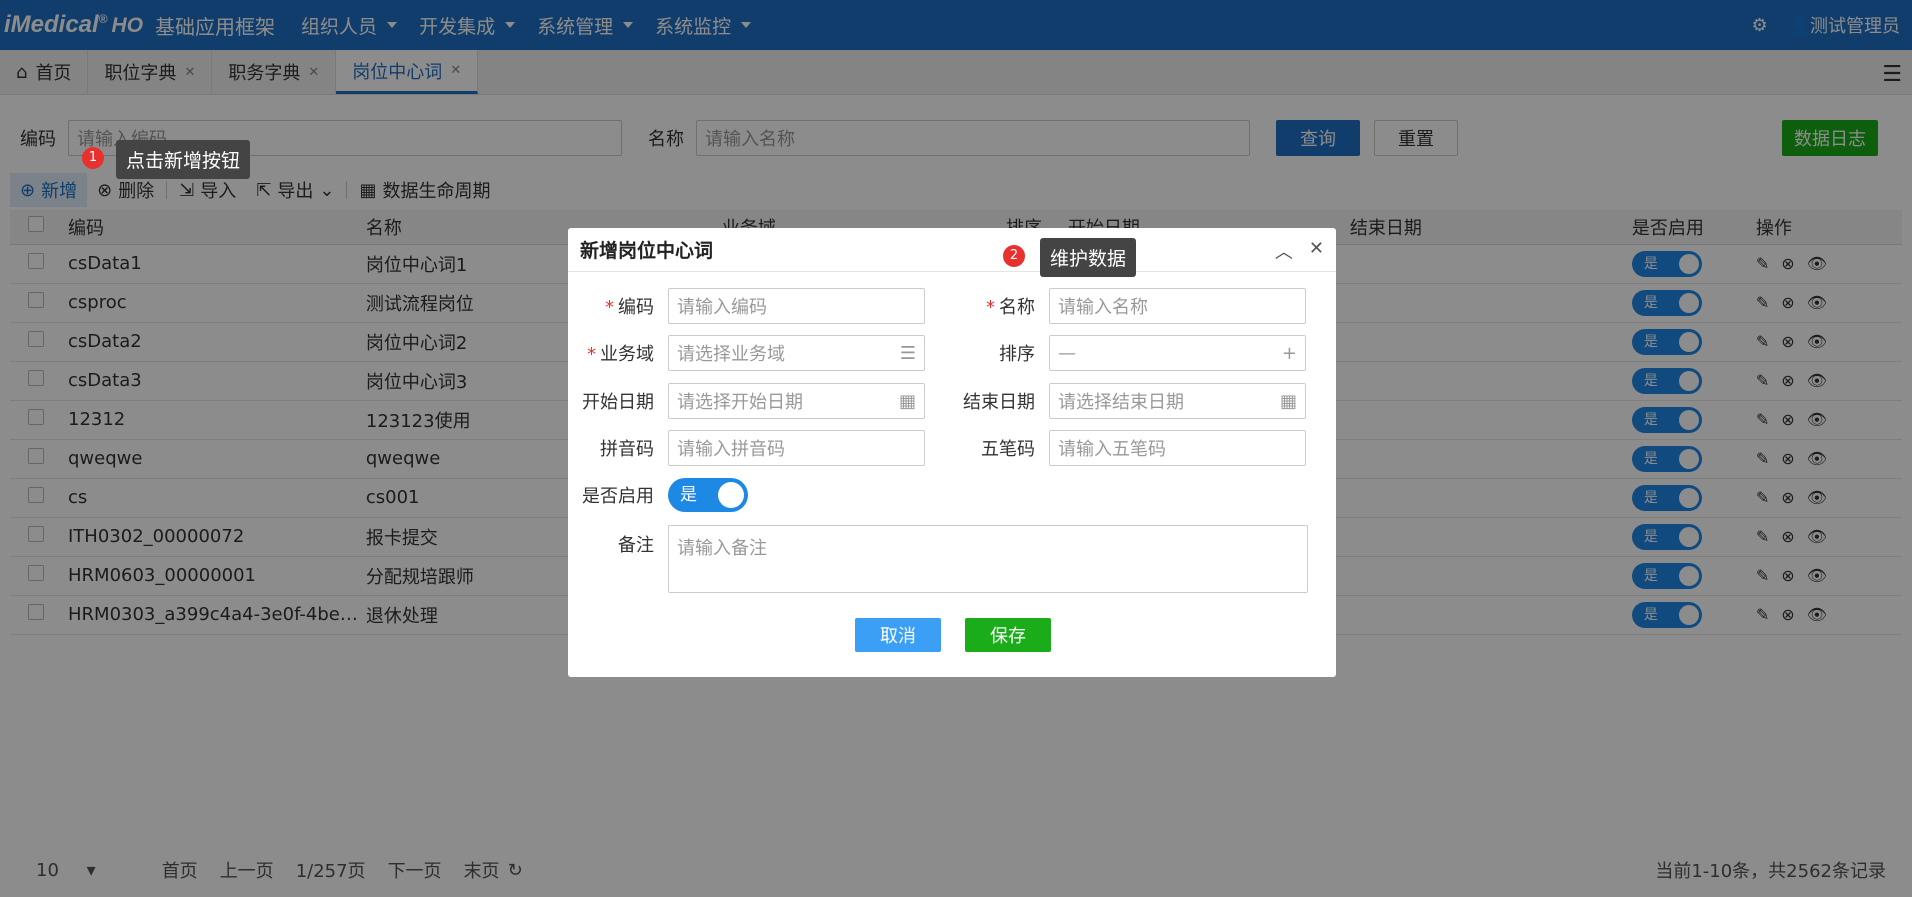 The height and width of the screenshot is (897, 1912). What do you see at coordinates (796, 353) in the screenshot?
I see `domain-select: 请选择业务域 ☰` at bounding box center [796, 353].